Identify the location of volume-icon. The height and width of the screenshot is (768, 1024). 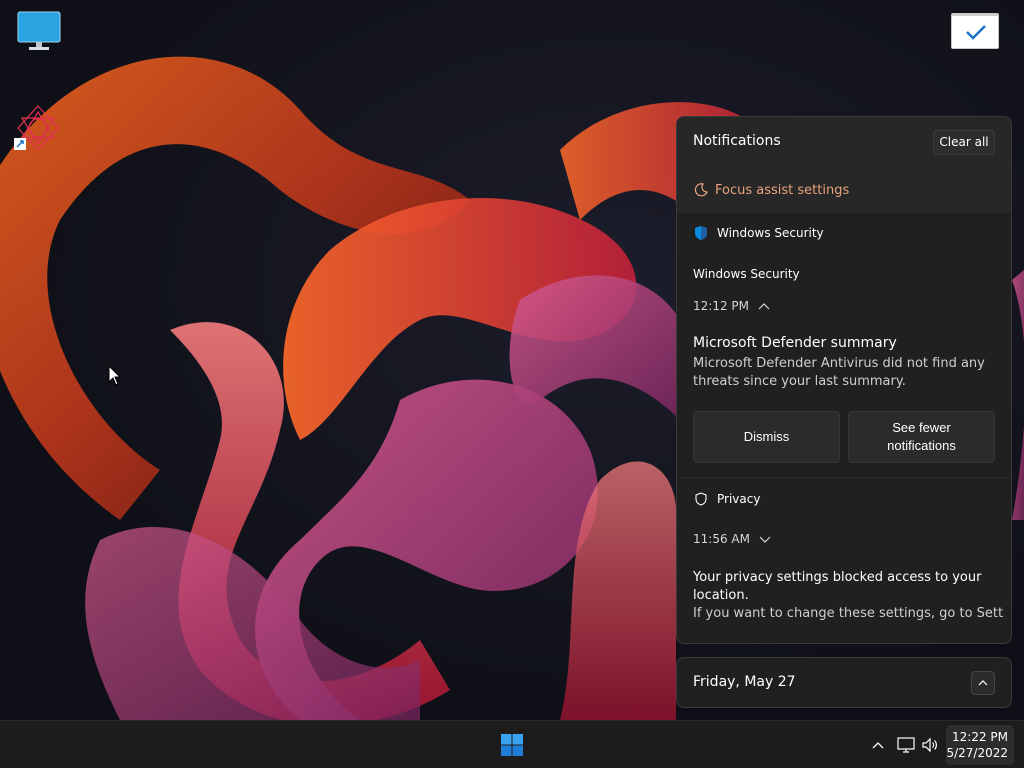
(929, 745).